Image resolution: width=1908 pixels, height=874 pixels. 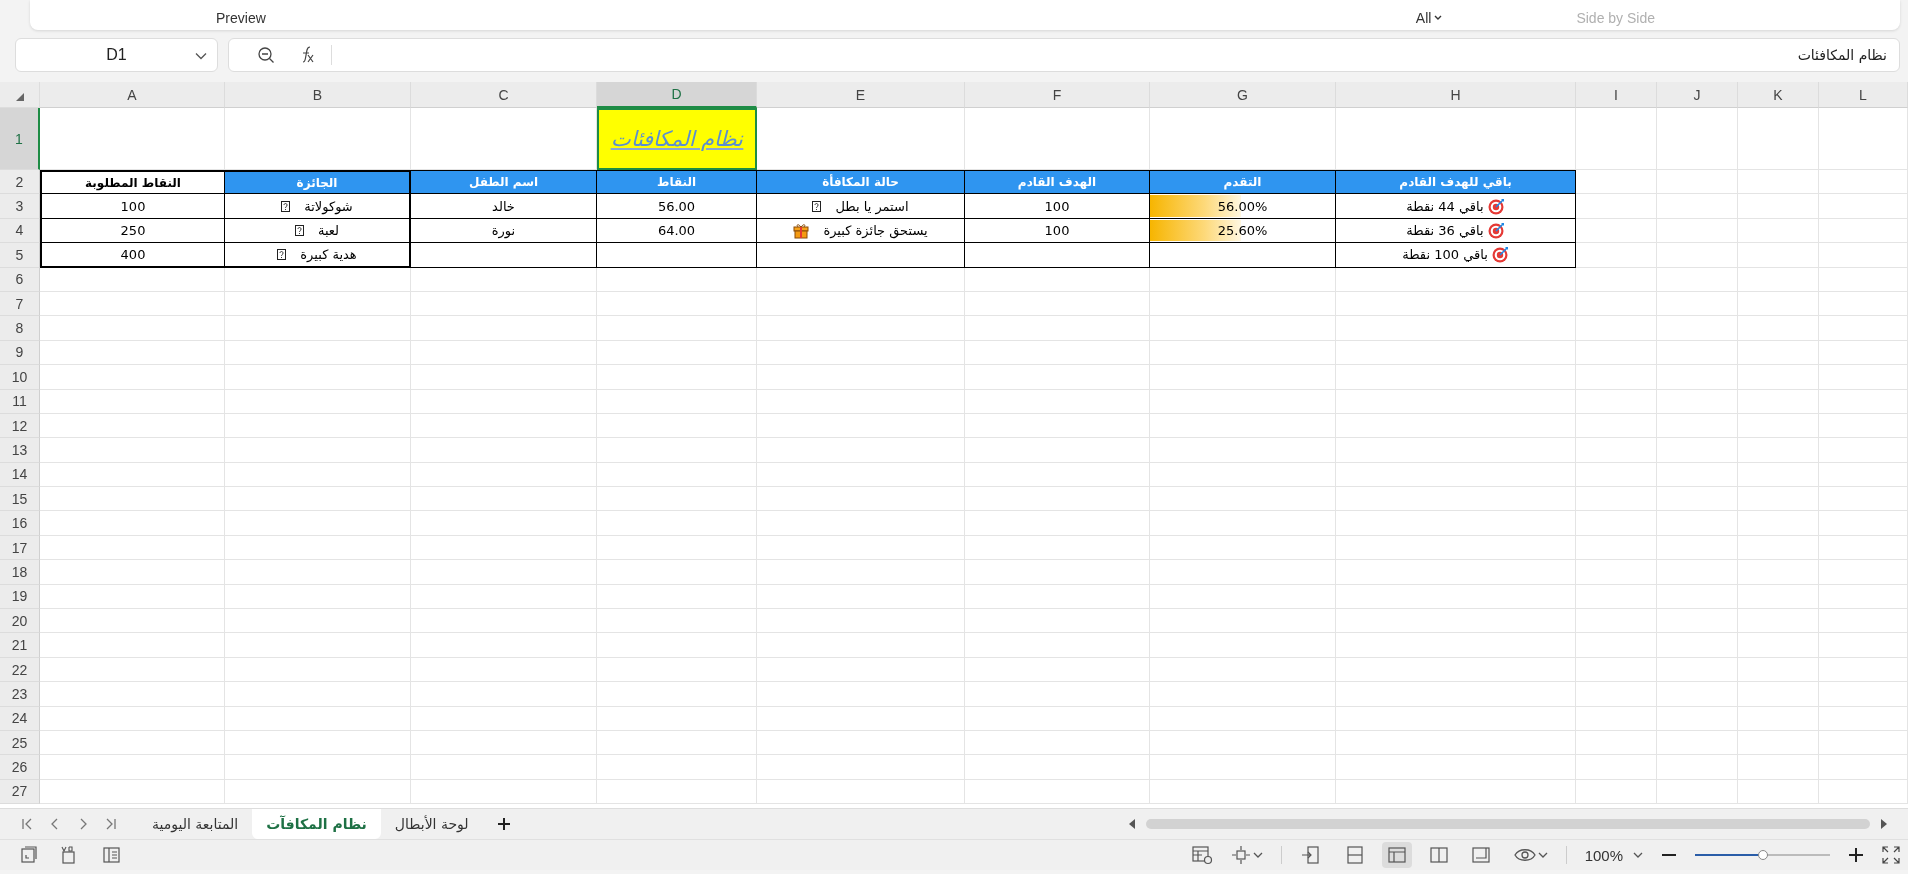 I want to click on zoom-in-icon, so click(x=1856, y=855).